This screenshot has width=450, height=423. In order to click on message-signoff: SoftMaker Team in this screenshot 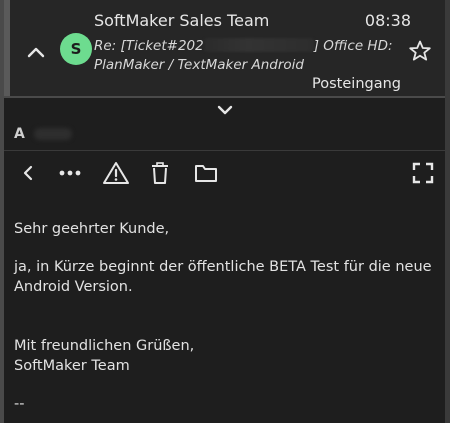, I will do `click(72, 366)`.